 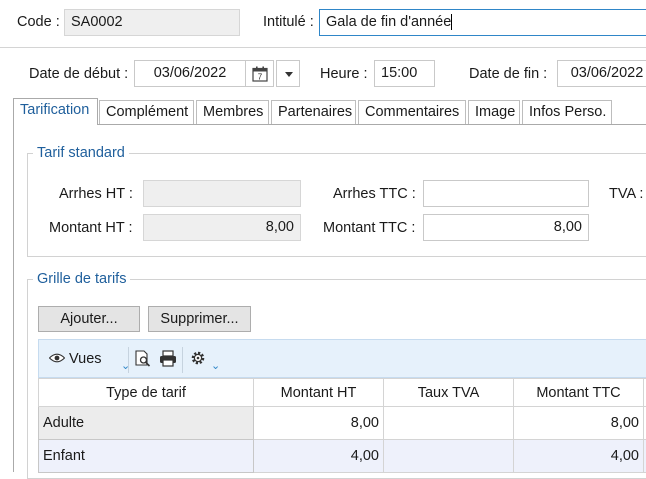 What do you see at coordinates (232, 112) in the screenshot?
I see `tab-membres: Membres` at bounding box center [232, 112].